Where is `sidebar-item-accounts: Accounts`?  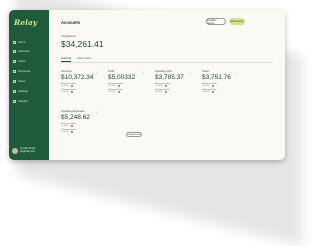
sidebar-item-accounts: Accounts is located at coordinates (30, 51).